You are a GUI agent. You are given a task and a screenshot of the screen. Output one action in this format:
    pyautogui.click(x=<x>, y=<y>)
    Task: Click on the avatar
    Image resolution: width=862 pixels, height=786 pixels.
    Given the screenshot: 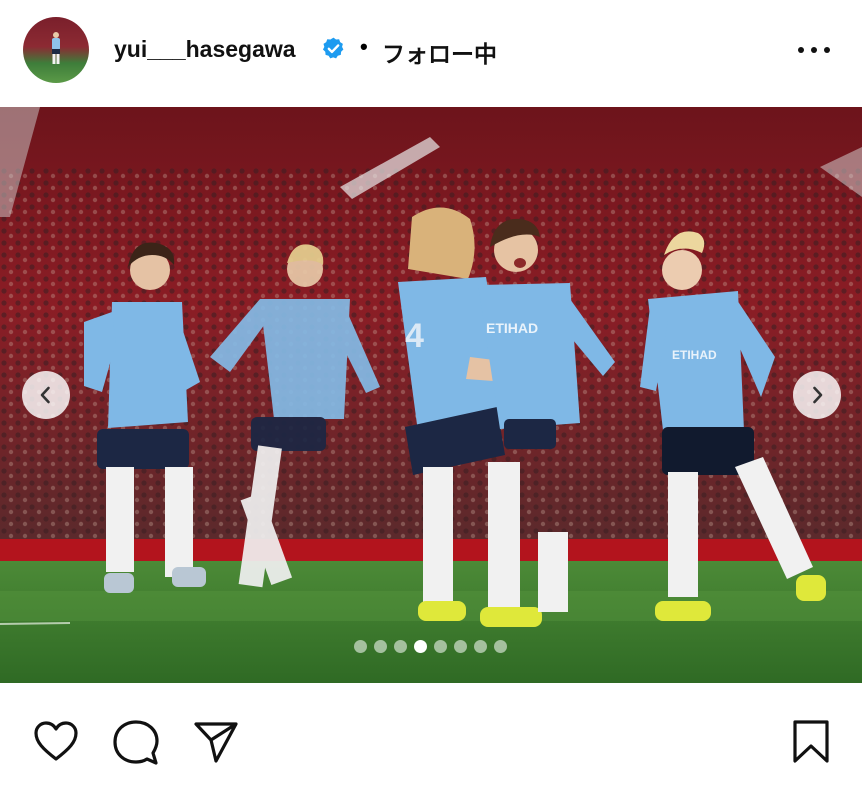 What is the action you would take?
    pyautogui.click(x=56, y=50)
    